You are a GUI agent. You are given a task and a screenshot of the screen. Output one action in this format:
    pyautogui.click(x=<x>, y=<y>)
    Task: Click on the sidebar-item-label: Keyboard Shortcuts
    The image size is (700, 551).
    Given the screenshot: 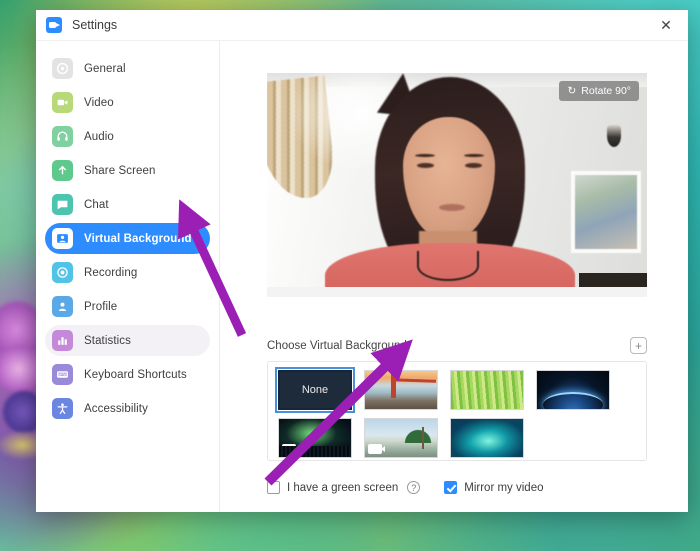 What is the action you would take?
    pyautogui.click(x=135, y=374)
    